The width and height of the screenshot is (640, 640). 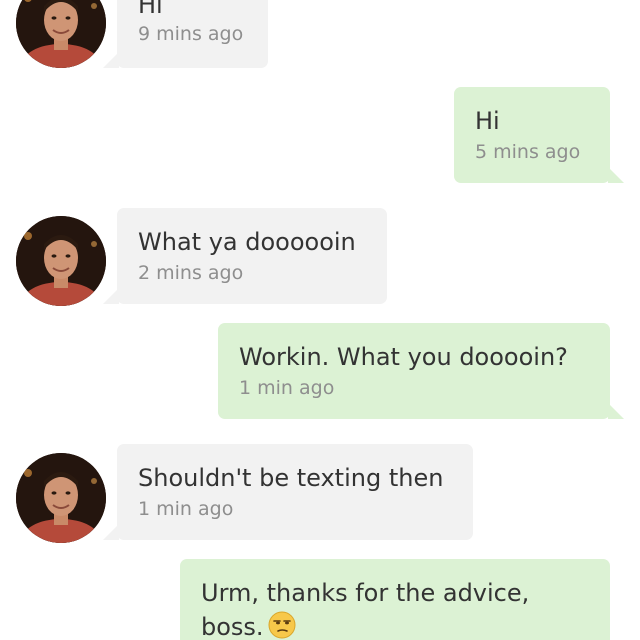 What do you see at coordinates (291, 478) in the screenshot?
I see `message-text: Shouldn't be texting then` at bounding box center [291, 478].